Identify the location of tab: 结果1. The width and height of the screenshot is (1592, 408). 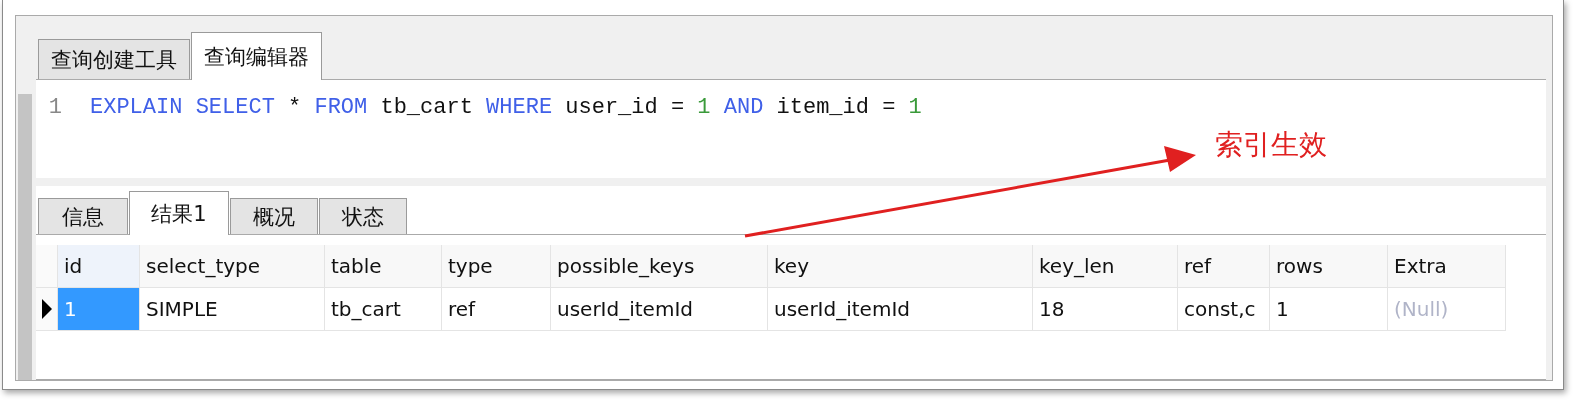
(179, 213).